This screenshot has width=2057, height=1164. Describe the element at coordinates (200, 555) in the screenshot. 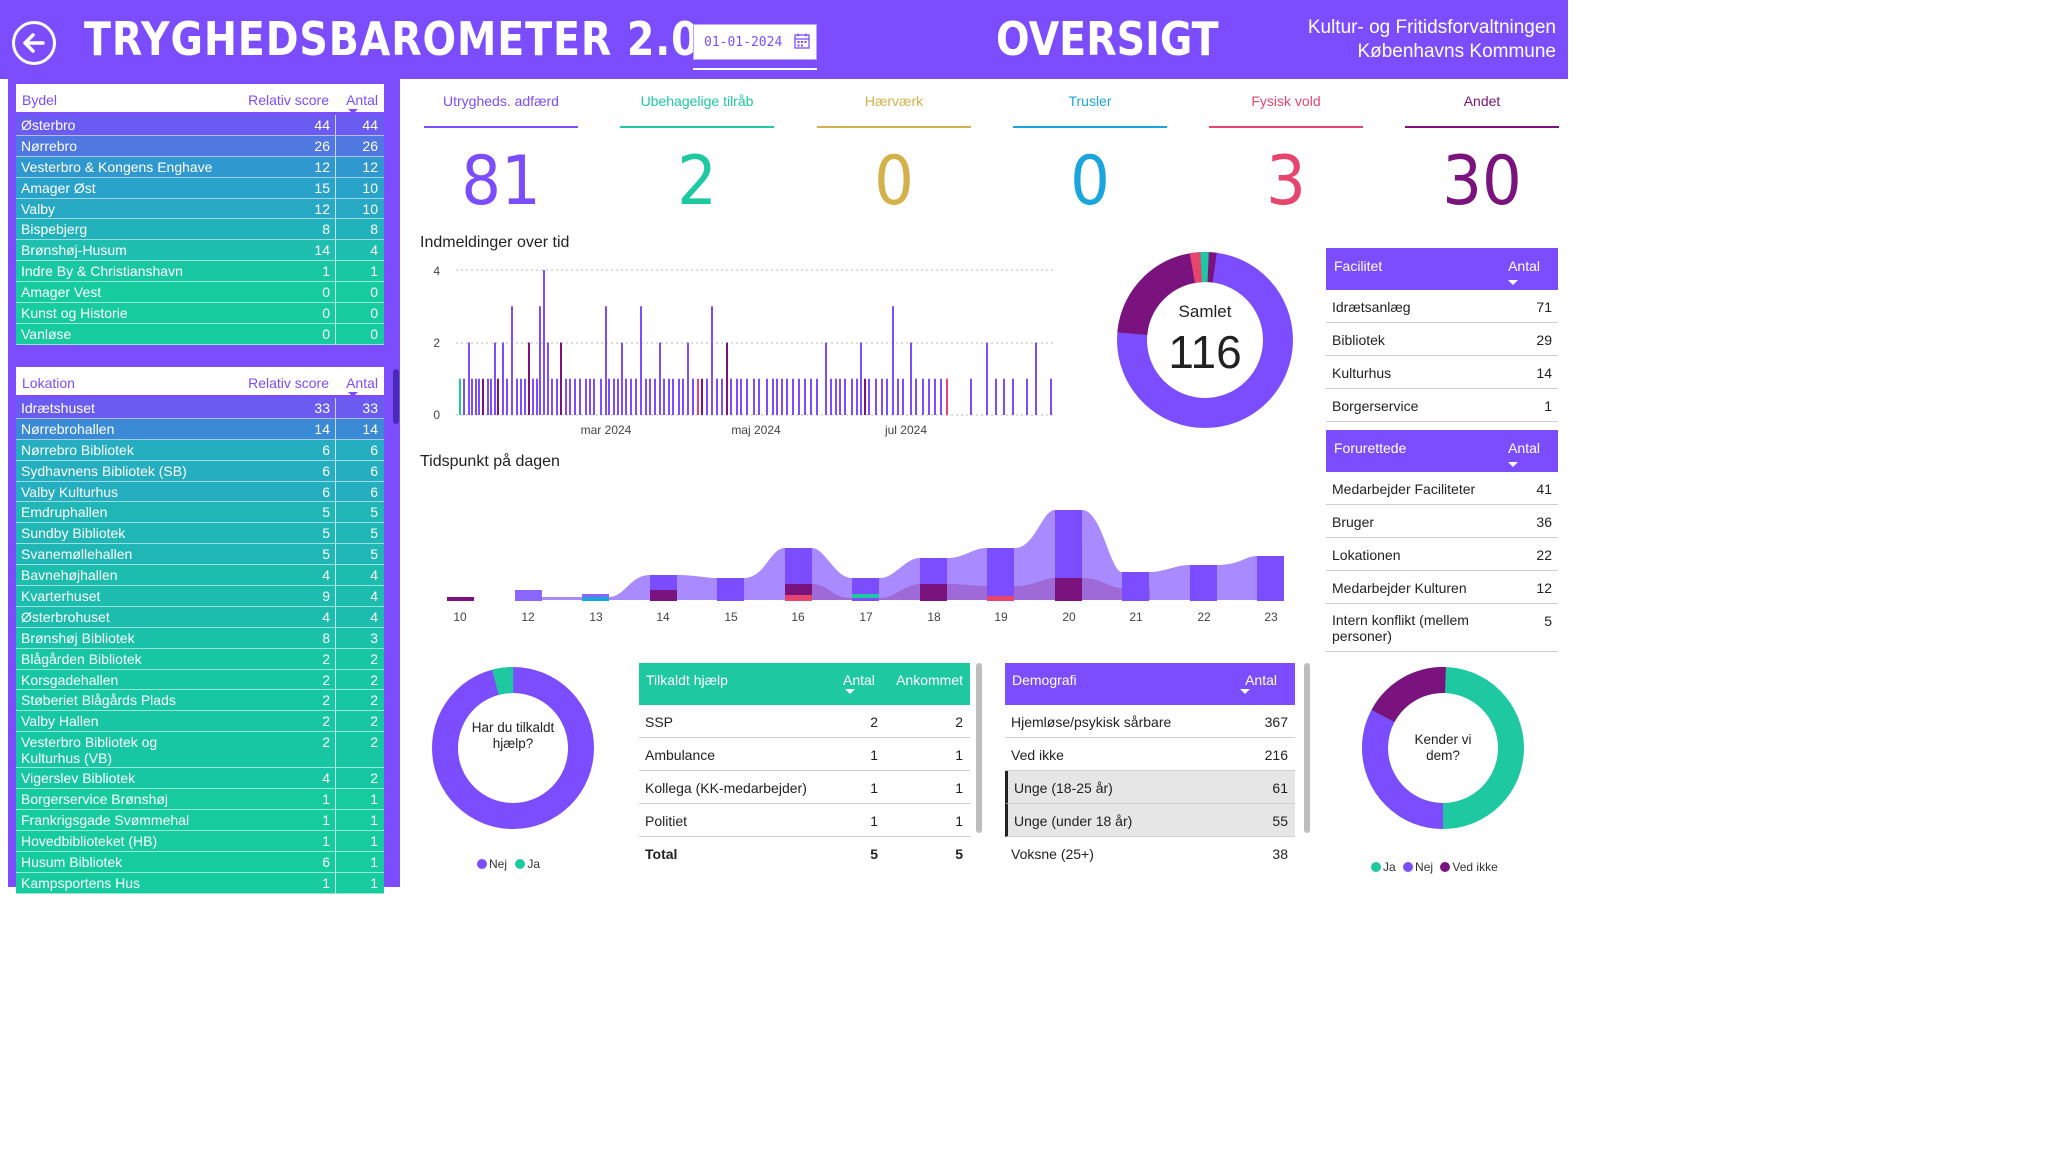

I see `table-row: Svanemøllehallen 5 5` at that location.